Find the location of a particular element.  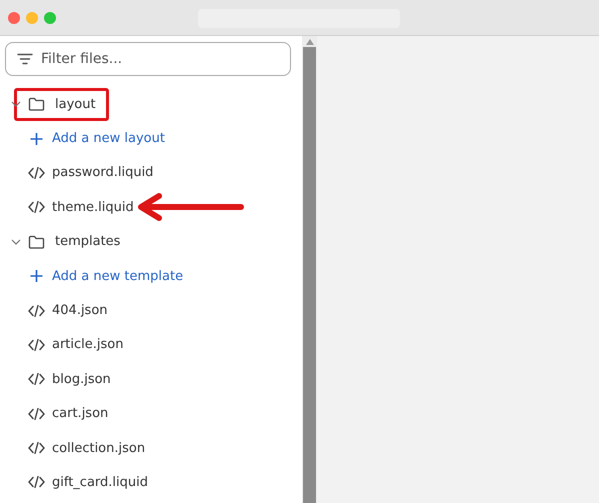

filter-icon is located at coordinates (25, 59).